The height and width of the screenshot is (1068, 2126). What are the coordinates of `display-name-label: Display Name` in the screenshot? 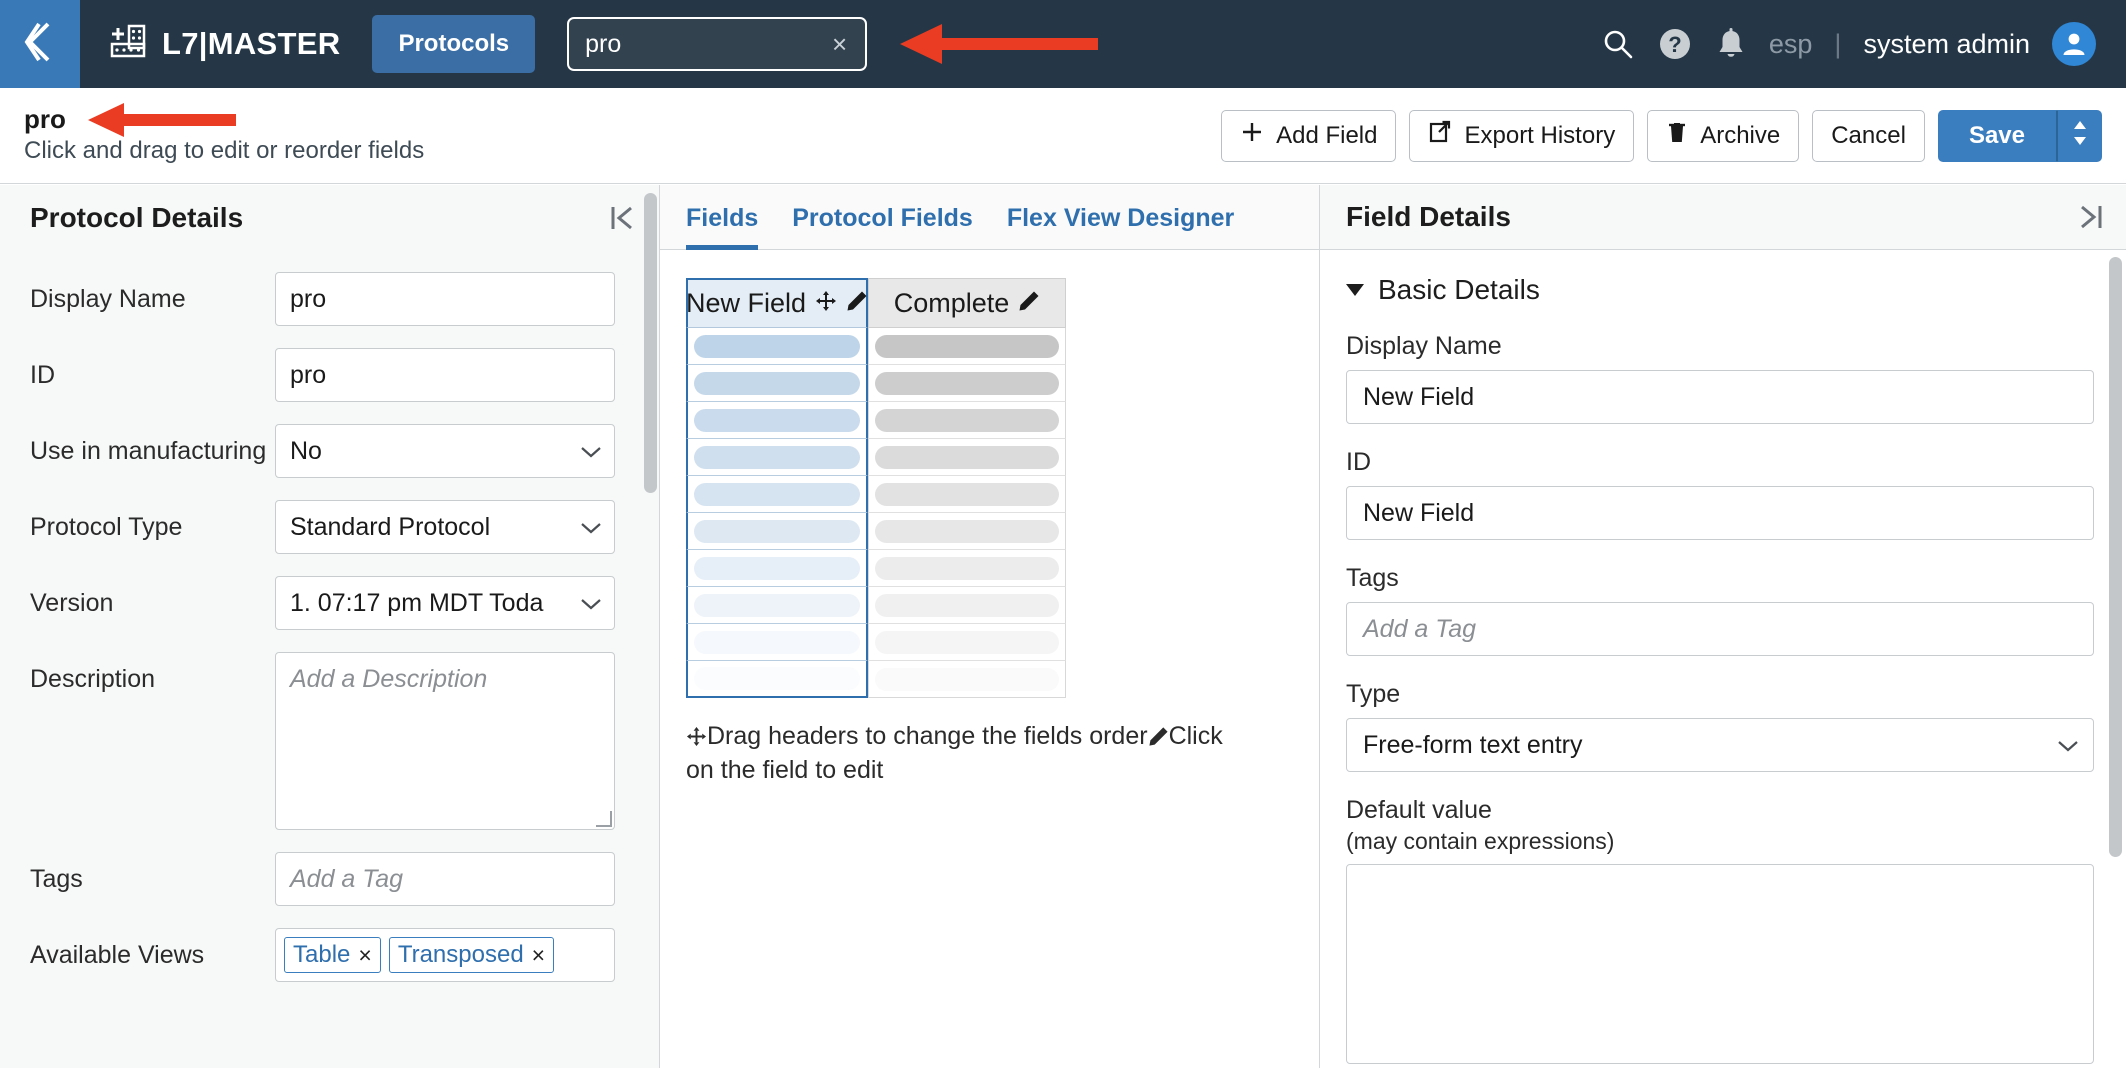 It's located at (108, 299).